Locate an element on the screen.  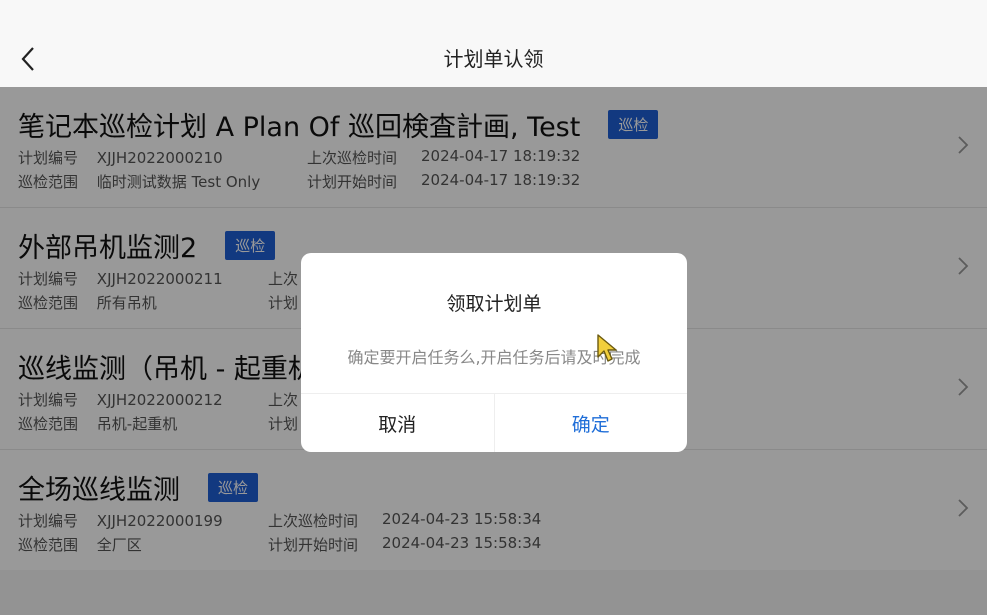
page-title: 计划单认领 is located at coordinates (493, 59).